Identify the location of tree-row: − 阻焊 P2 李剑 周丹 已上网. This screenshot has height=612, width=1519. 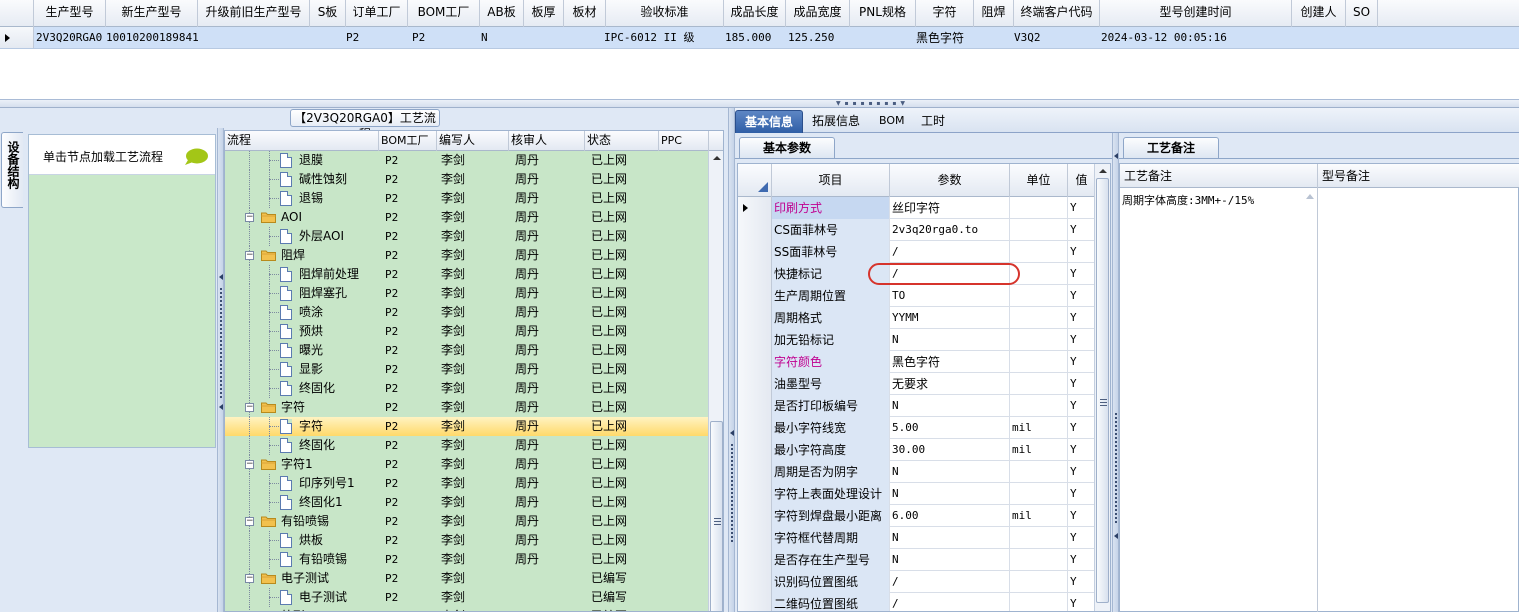
(467, 255).